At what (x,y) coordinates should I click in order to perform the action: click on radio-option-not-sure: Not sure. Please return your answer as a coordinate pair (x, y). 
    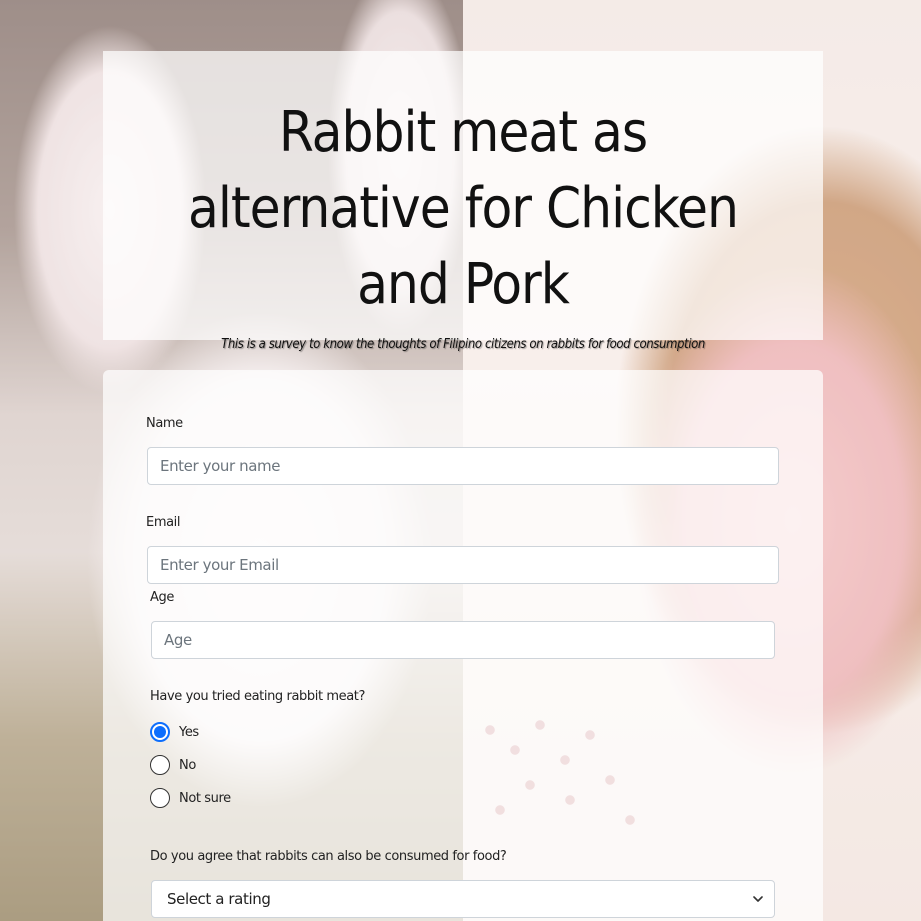
    Looking at the image, I should click on (190, 798).